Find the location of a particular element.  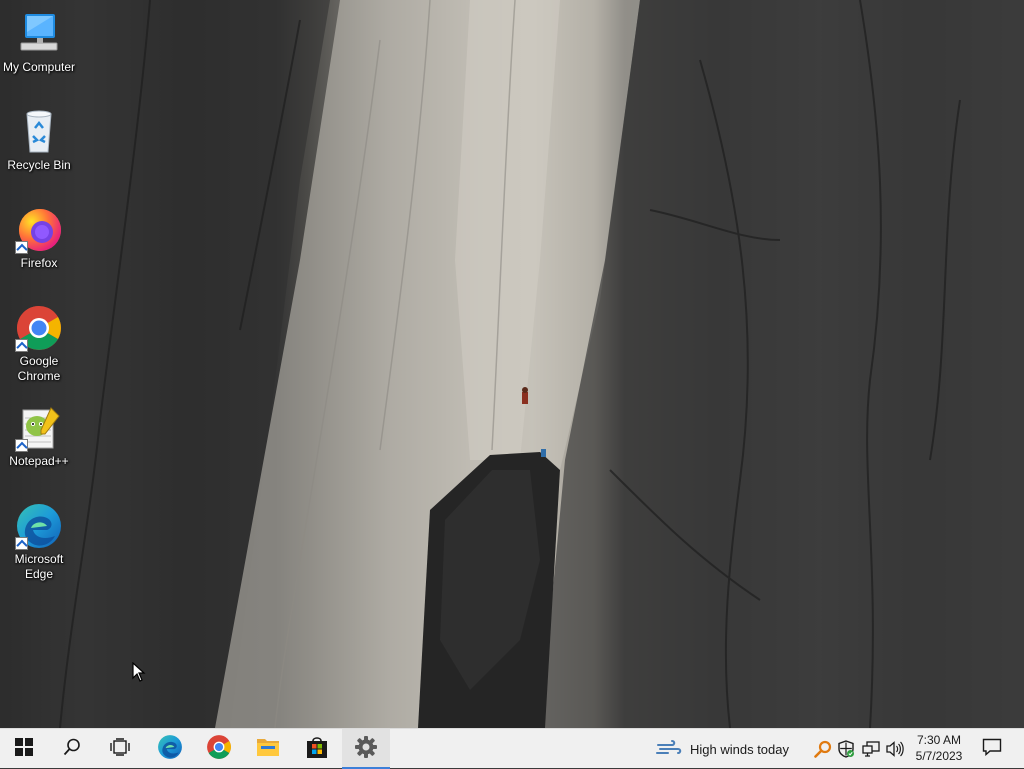

desktop-icon-label: Firefox is located at coordinates (39, 263).